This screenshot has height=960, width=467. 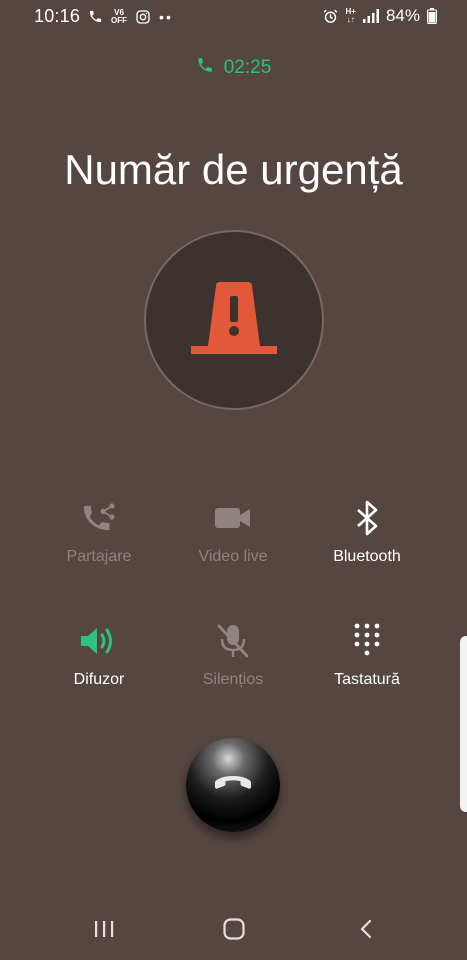 What do you see at coordinates (330, 16) in the screenshot?
I see `alarm-icon` at bounding box center [330, 16].